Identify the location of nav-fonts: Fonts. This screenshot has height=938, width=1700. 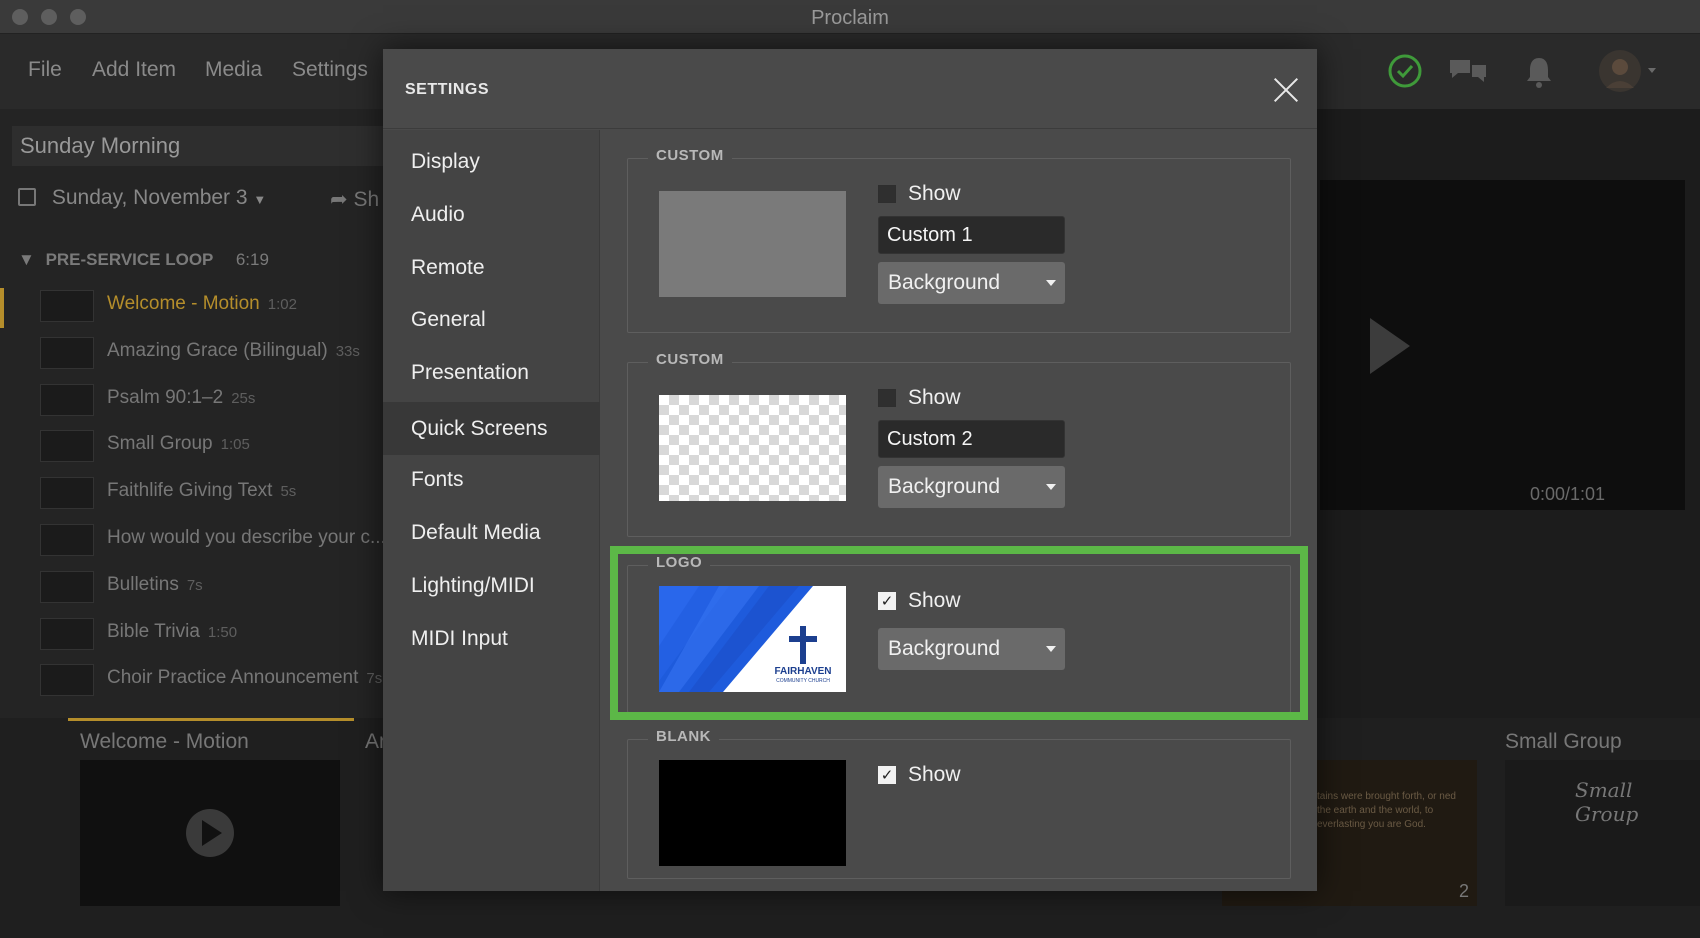
(491, 480).